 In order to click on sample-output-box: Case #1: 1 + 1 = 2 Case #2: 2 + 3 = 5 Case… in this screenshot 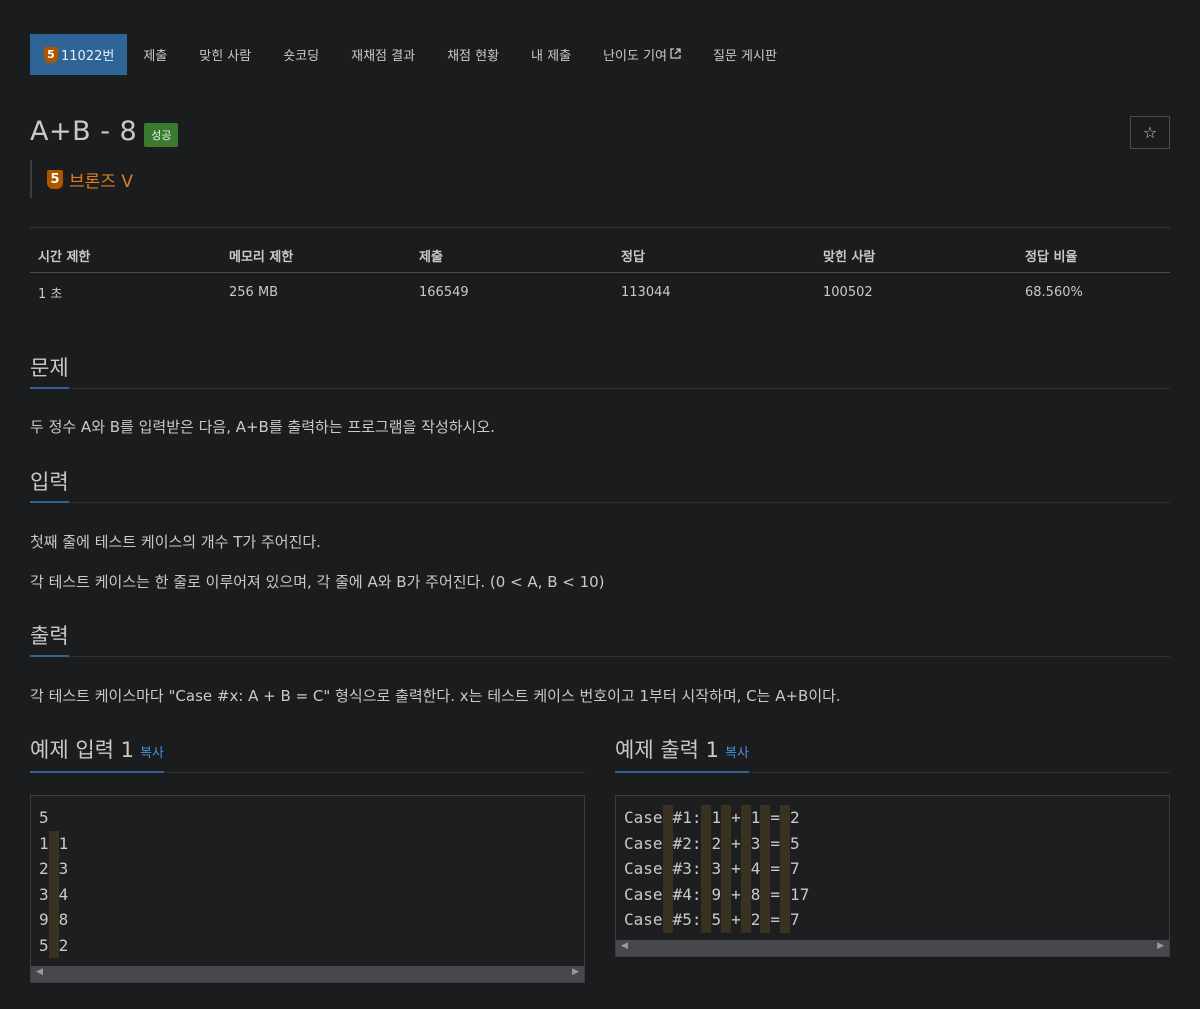, I will do `click(892, 876)`.